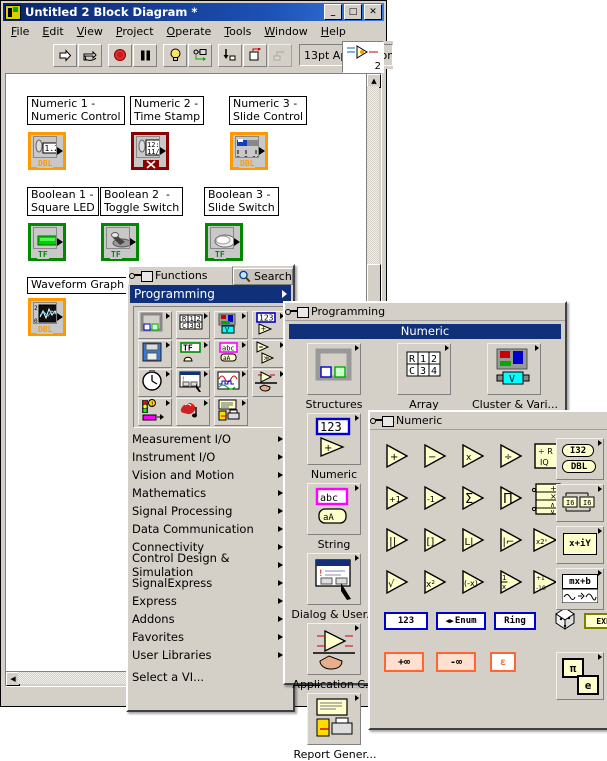 The width and height of the screenshot is (607, 761). Describe the element at coordinates (90, 31) in the screenshot. I see `menu-view: View` at that location.